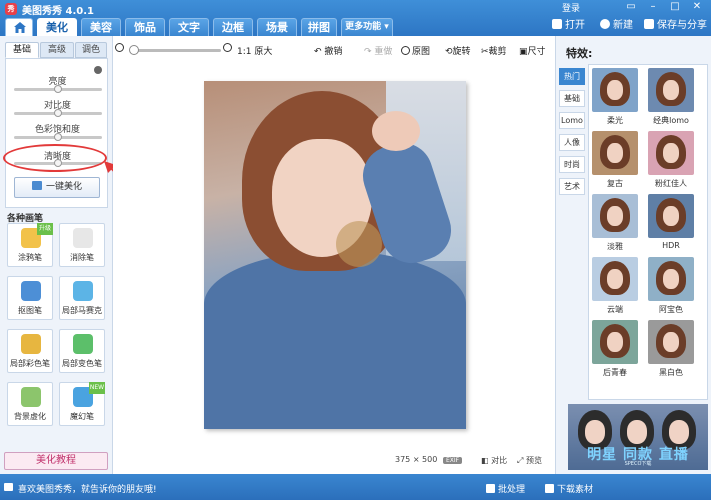 This screenshot has height=500, width=711. Describe the element at coordinates (575, 490) in the screenshot. I see `download-label: 下载素材` at that location.